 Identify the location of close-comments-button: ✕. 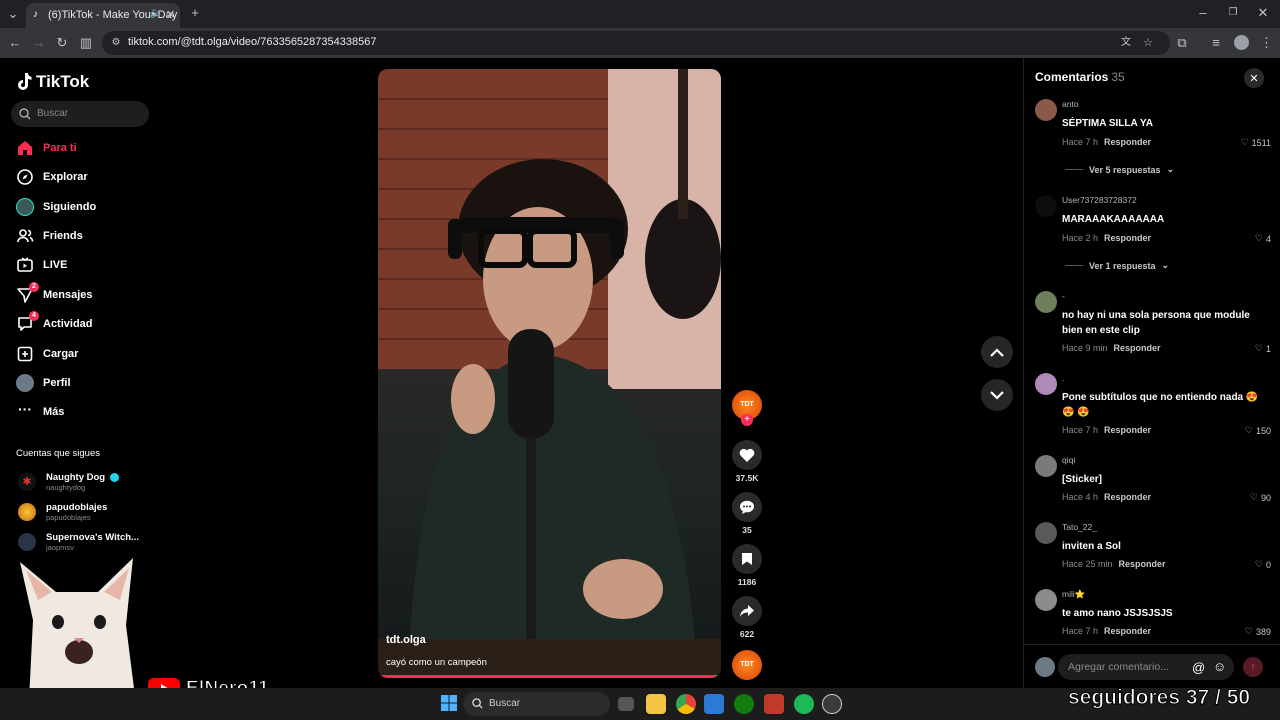
(1254, 78).